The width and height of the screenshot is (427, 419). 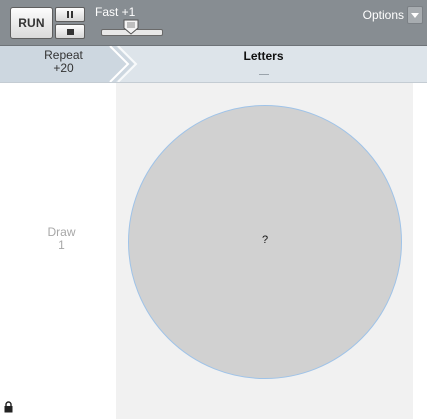 What do you see at coordinates (8, 407) in the screenshot?
I see `lock-icon` at bounding box center [8, 407].